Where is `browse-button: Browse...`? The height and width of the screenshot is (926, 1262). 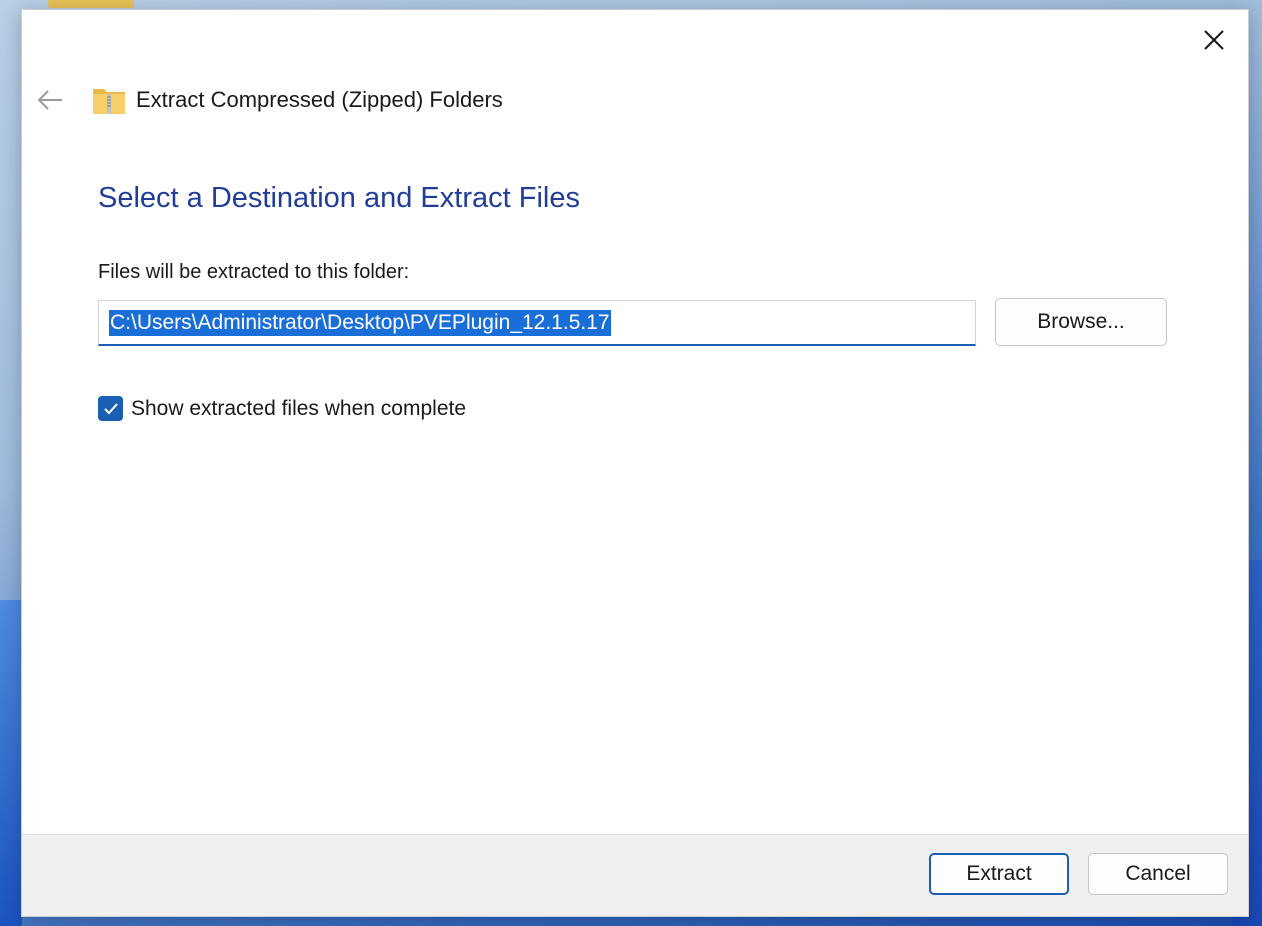 browse-button: Browse... is located at coordinates (1081, 322).